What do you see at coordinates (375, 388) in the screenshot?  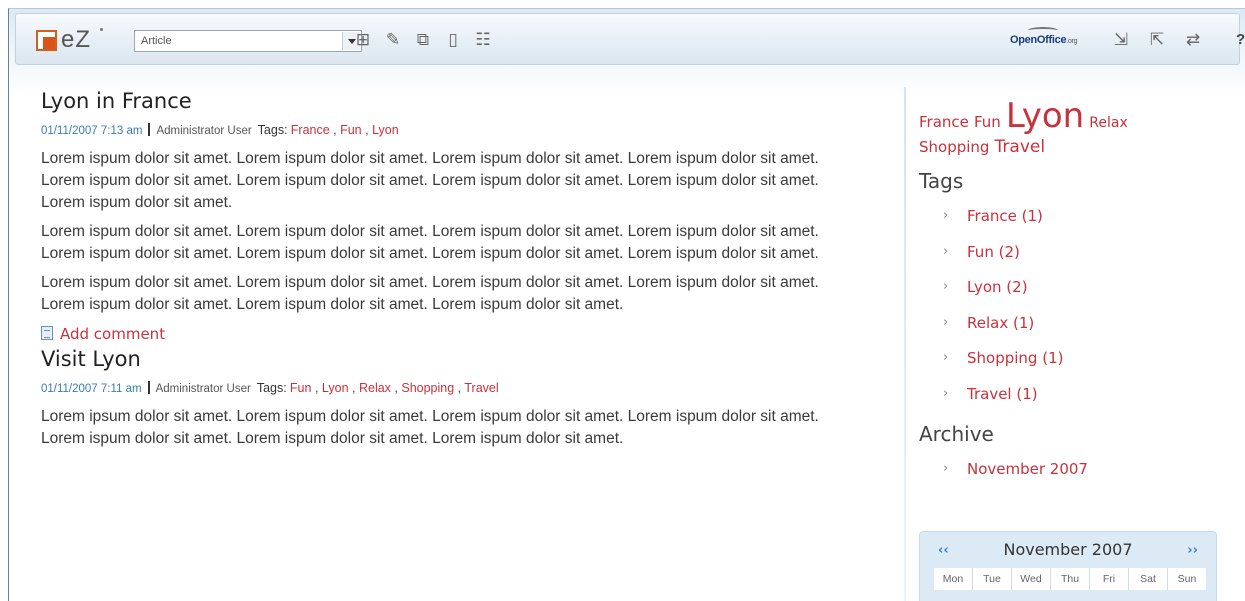 I see `post-tag-link: Relax` at bounding box center [375, 388].